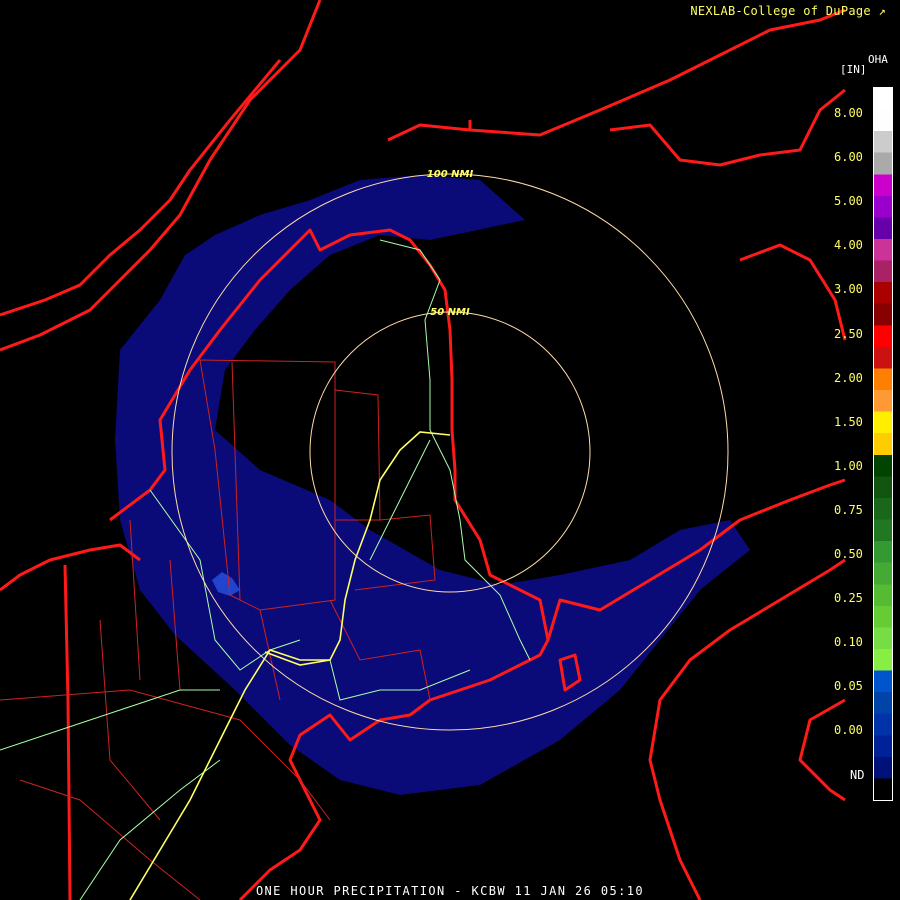  Describe the element at coordinates (882, 11) in the screenshot. I see `external-link-icon: ↗` at that location.